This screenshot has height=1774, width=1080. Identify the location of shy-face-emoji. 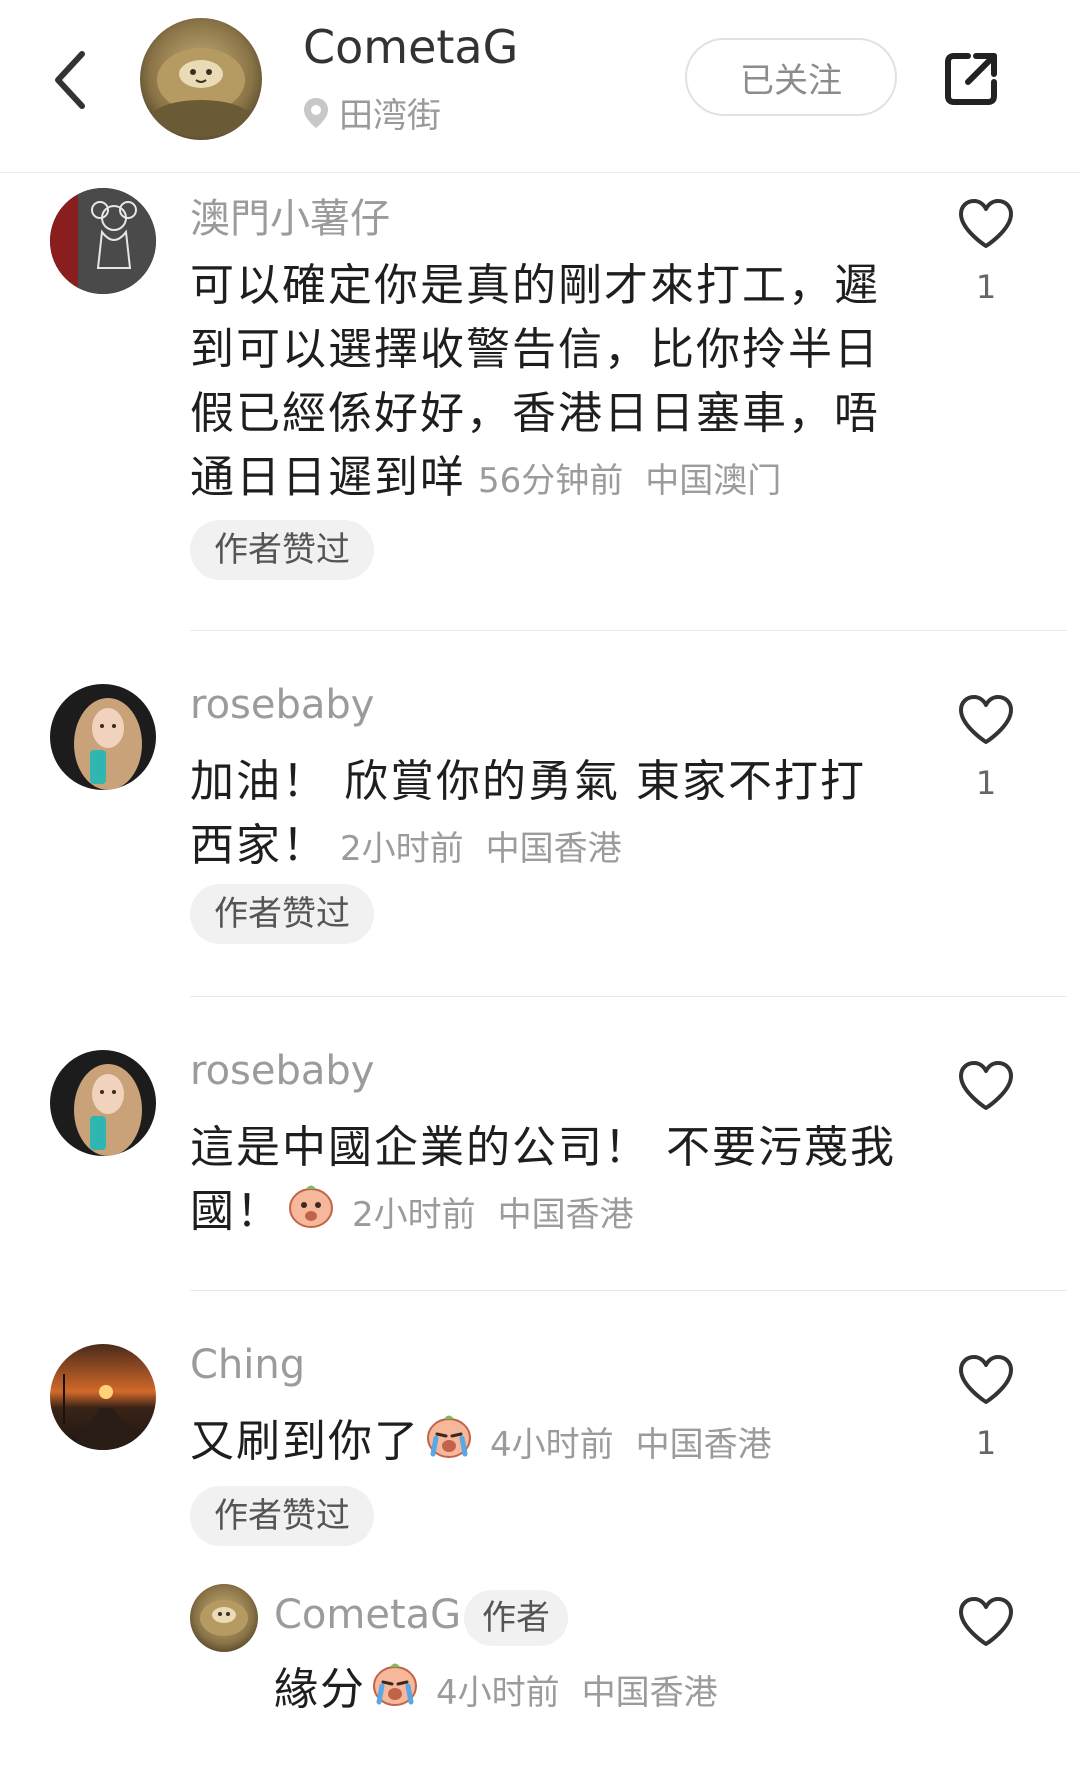
(311, 1214).